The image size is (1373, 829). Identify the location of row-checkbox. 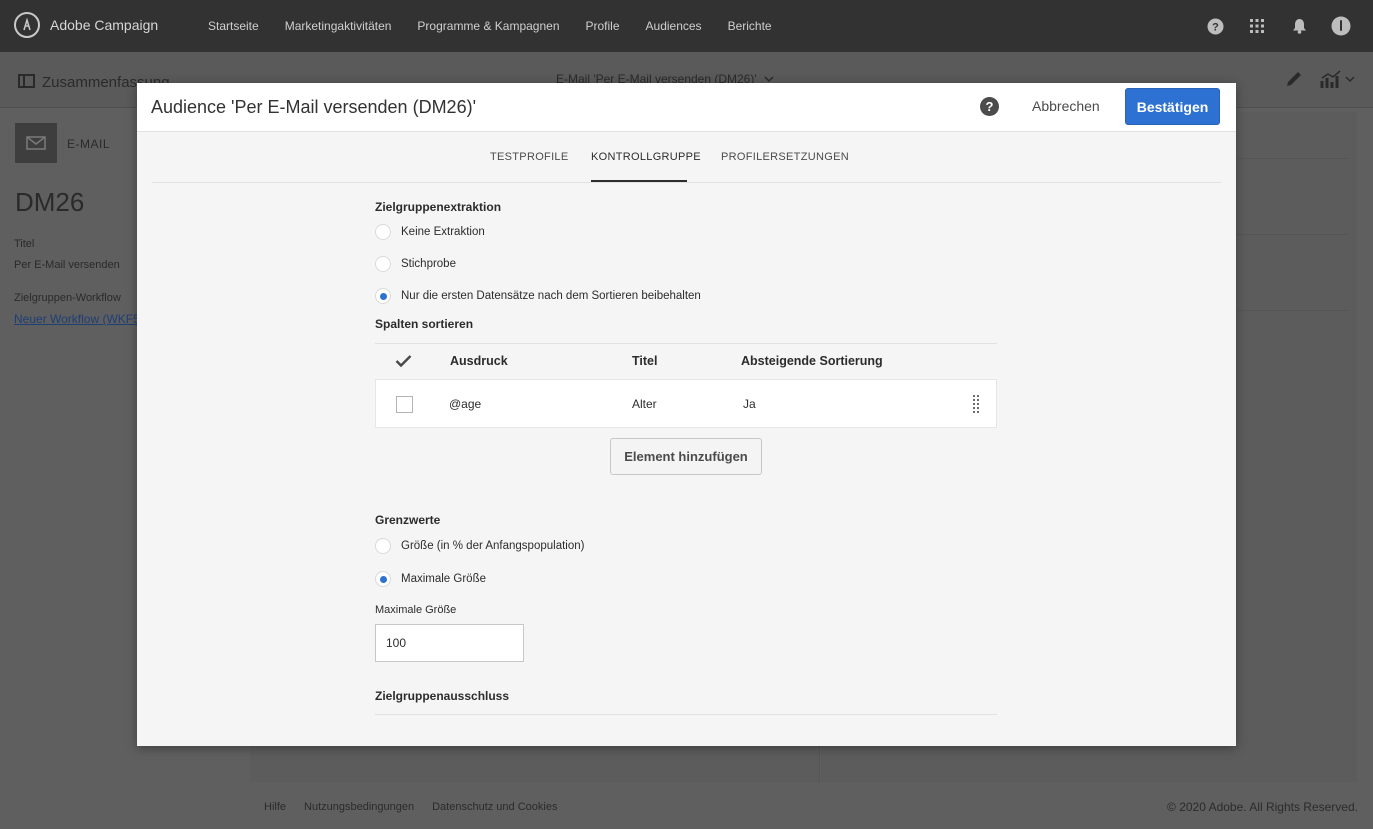
(404, 404).